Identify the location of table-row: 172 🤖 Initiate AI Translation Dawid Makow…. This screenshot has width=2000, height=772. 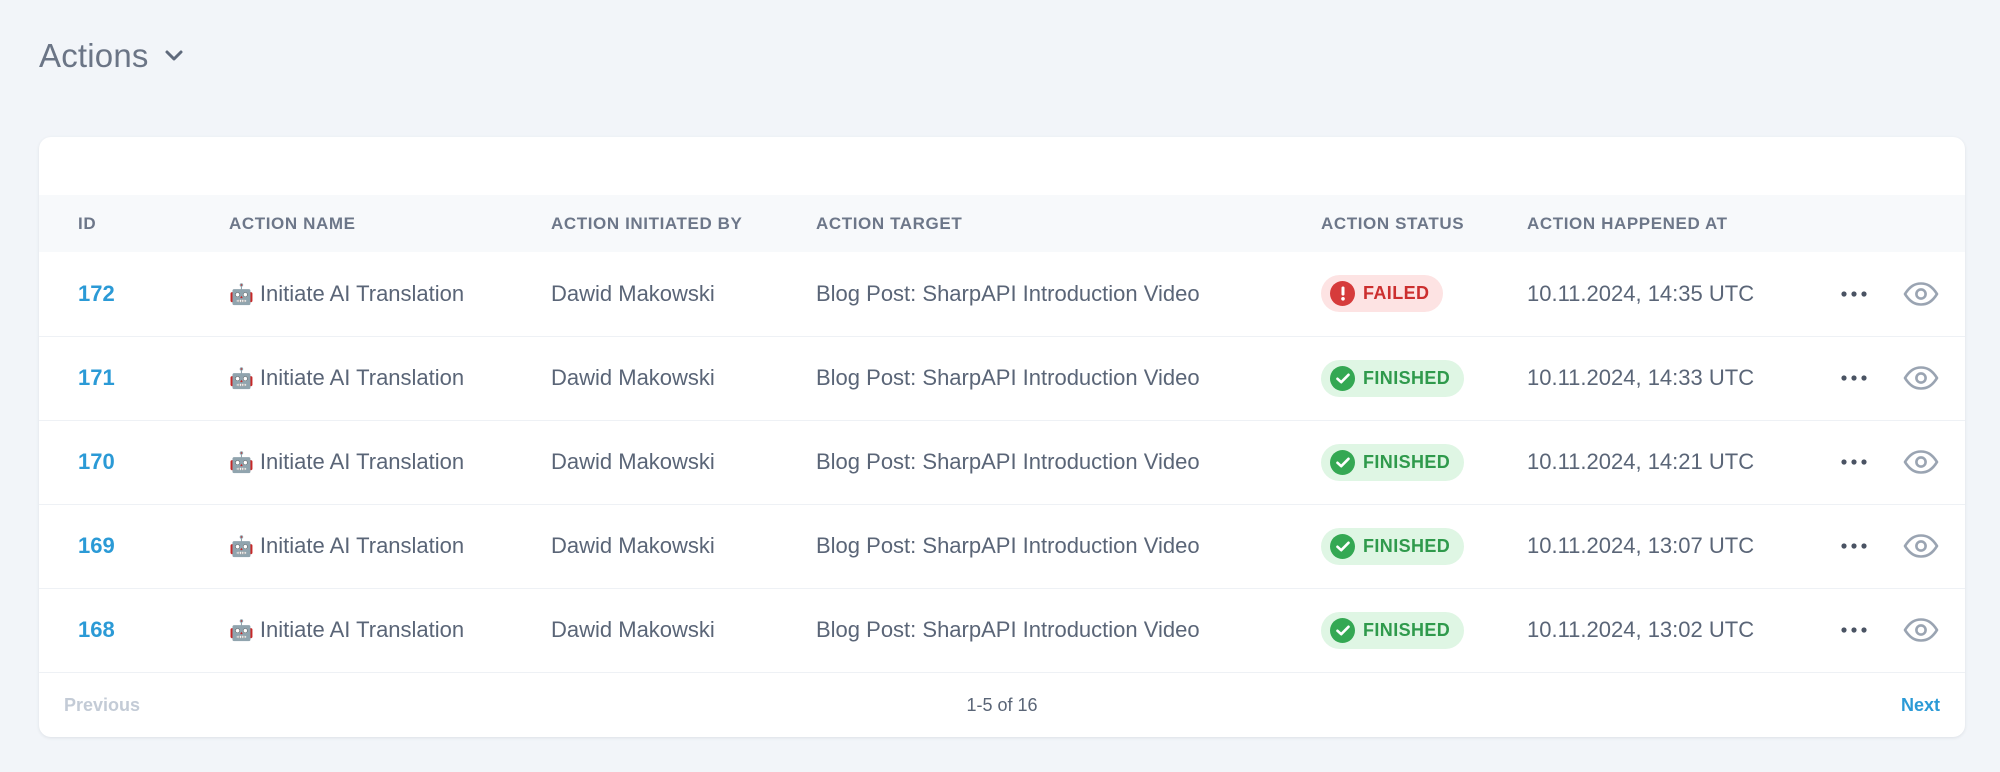
(1002, 294).